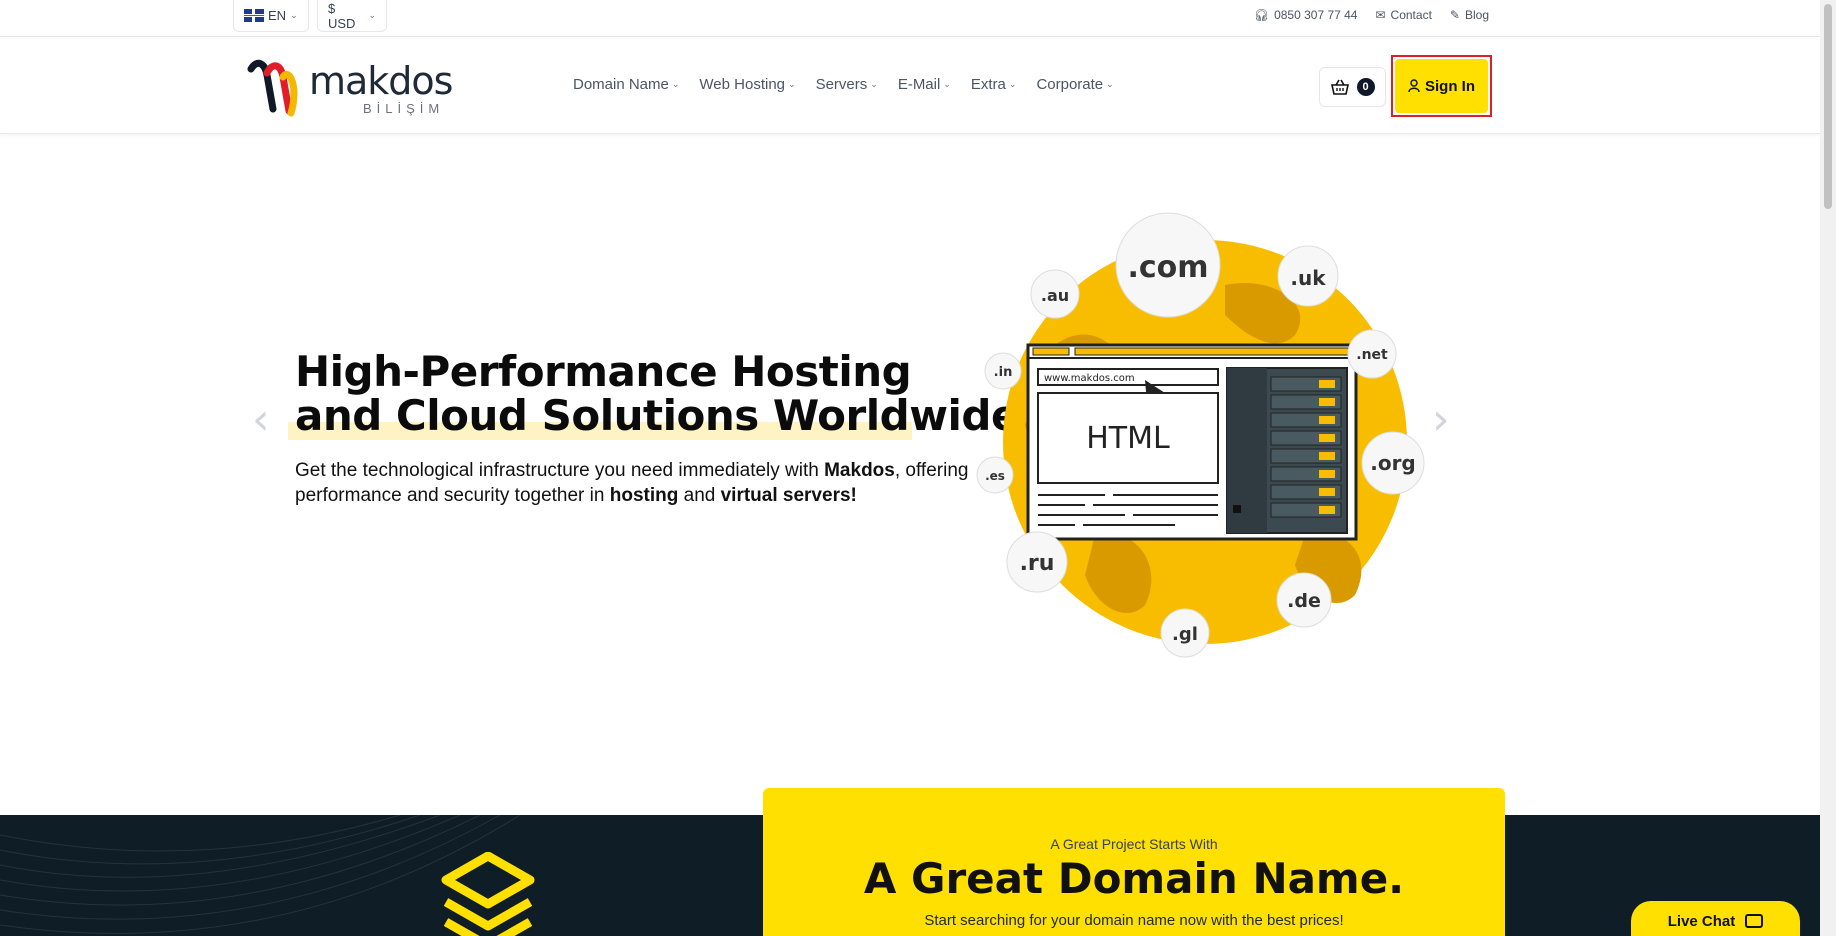  Describe the element at coordinates (1828, 468) in the screenshot. I see `page-scrollbar` at that location.